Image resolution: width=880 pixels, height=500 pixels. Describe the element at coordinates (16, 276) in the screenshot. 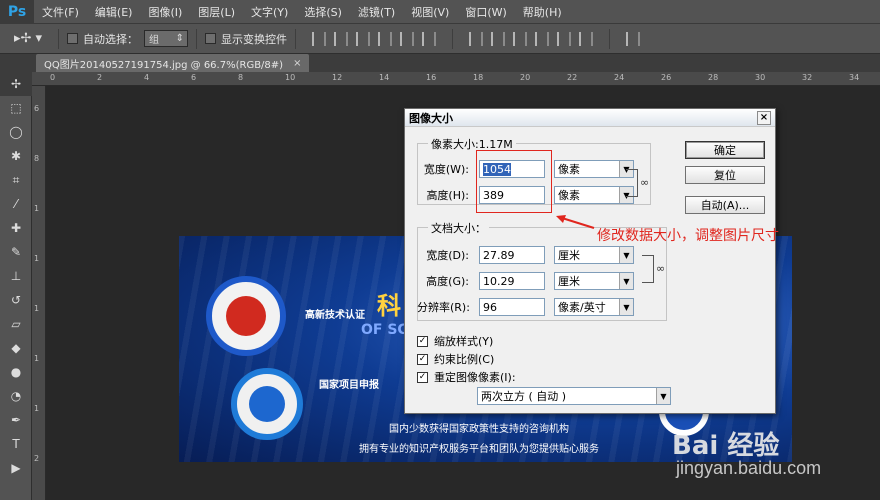

I see `clone-stamp-tool-icon: ⊥` at that location.